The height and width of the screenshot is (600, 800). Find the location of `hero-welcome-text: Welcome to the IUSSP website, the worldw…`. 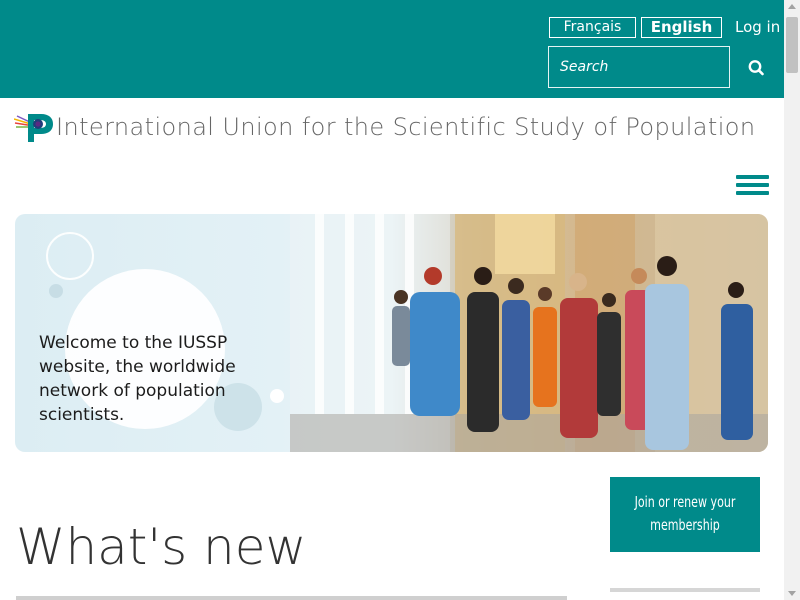

hero-welcome-text: Welcome to the IUSSP website, the worldw… is located at coordinates (137, 379).